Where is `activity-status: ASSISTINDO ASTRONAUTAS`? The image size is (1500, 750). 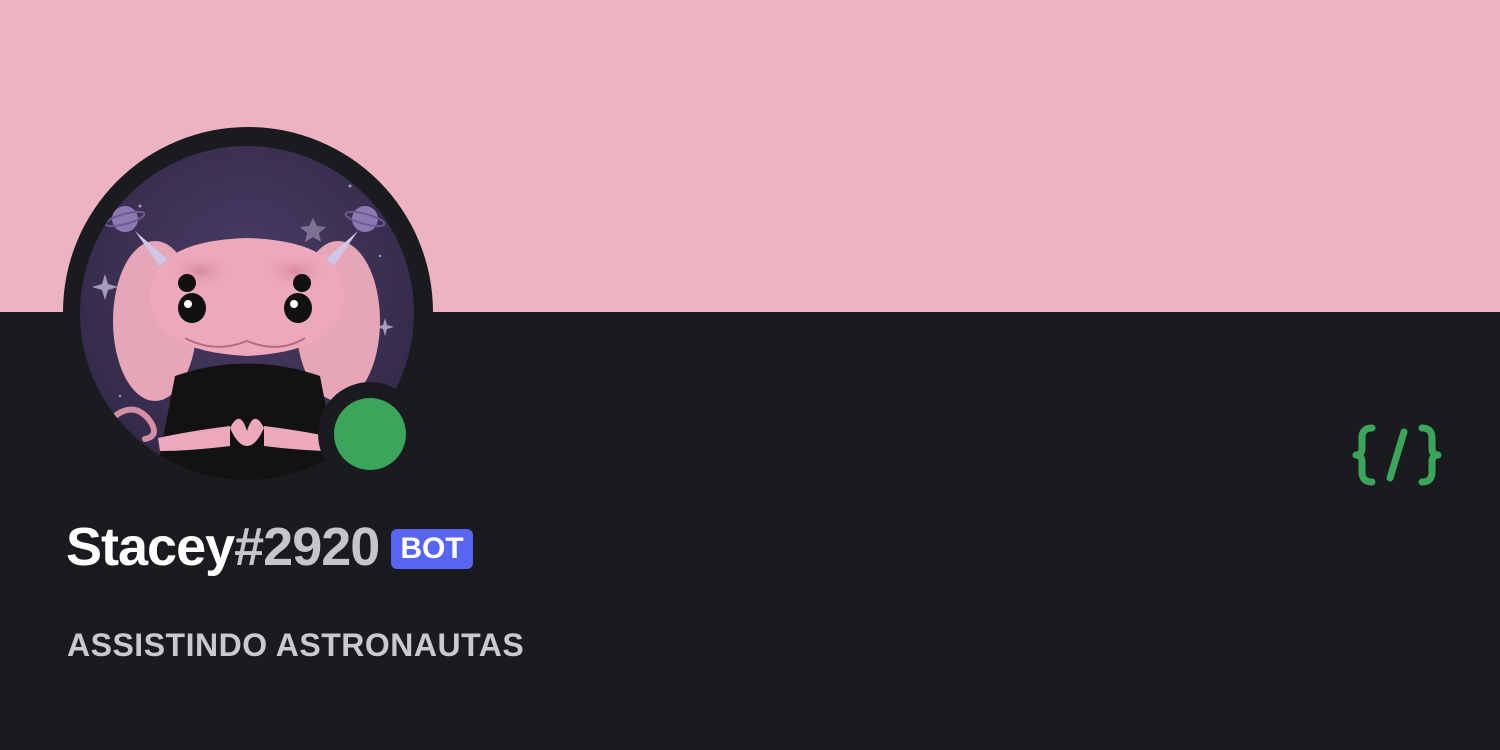 activity-status: ASSISTINDO ASTRONAUTAS is located at coordinates (296, 645).